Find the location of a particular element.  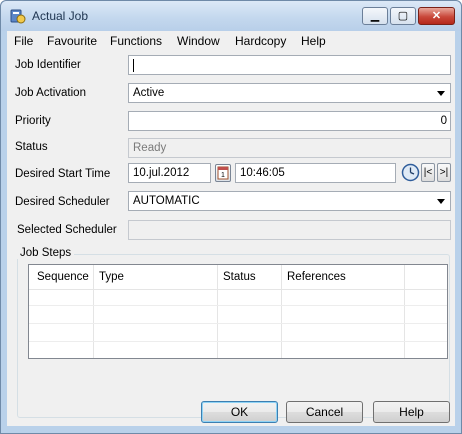

close-button: ✕ is located at coordinates (436, 16).